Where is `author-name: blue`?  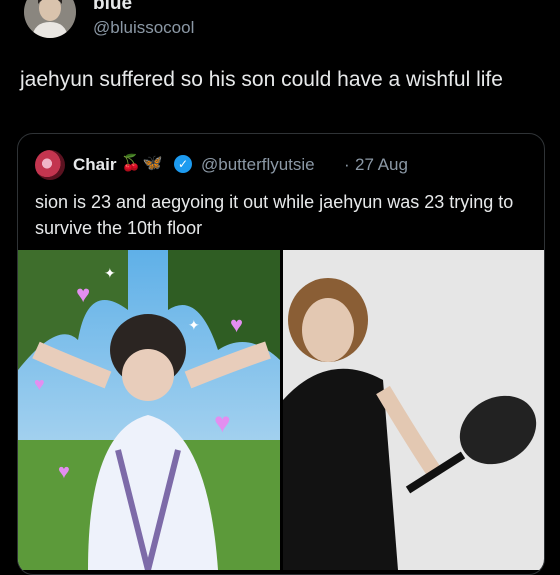
author-name: blue is located at coordinates (112, 7).